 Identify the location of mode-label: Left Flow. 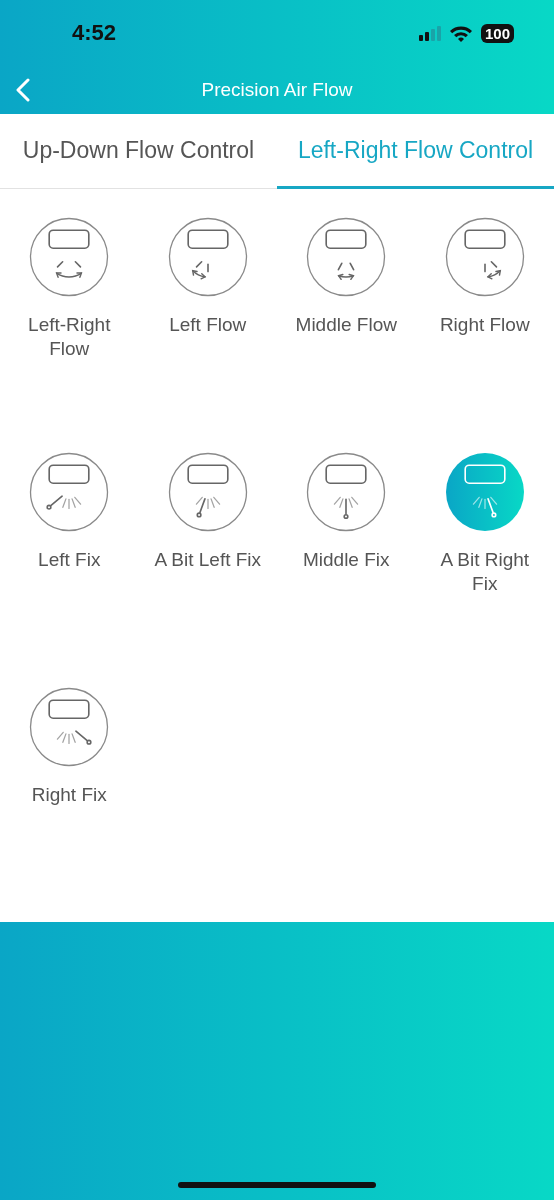
(208, 325).